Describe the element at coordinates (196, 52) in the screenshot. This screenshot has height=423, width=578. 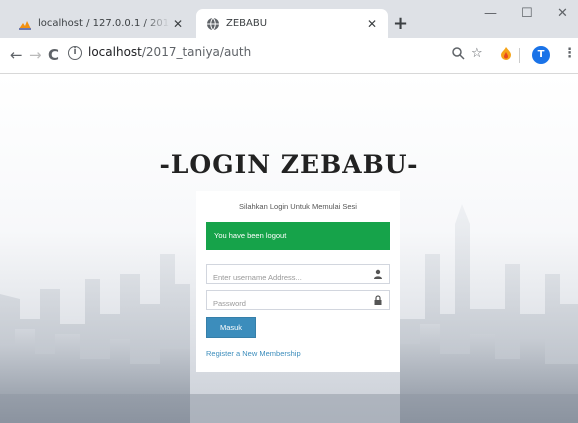
I see `address-path: /2017_taniya/auth` at that location.